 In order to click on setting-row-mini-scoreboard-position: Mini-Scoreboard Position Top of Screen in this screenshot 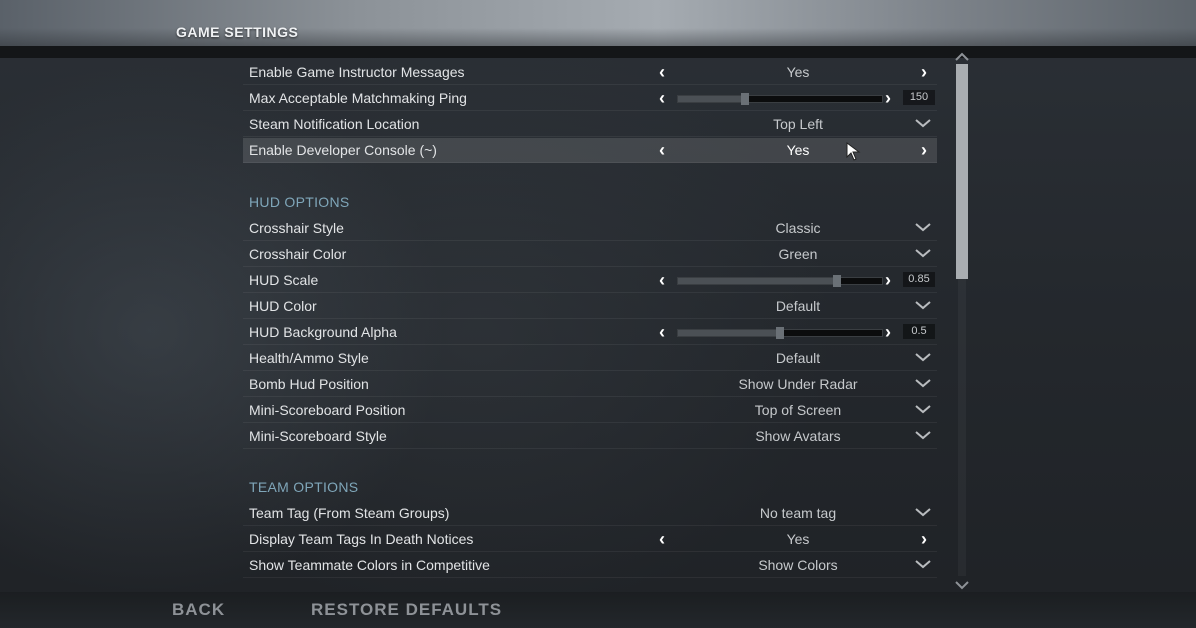, I will do `click(590, 410)`.